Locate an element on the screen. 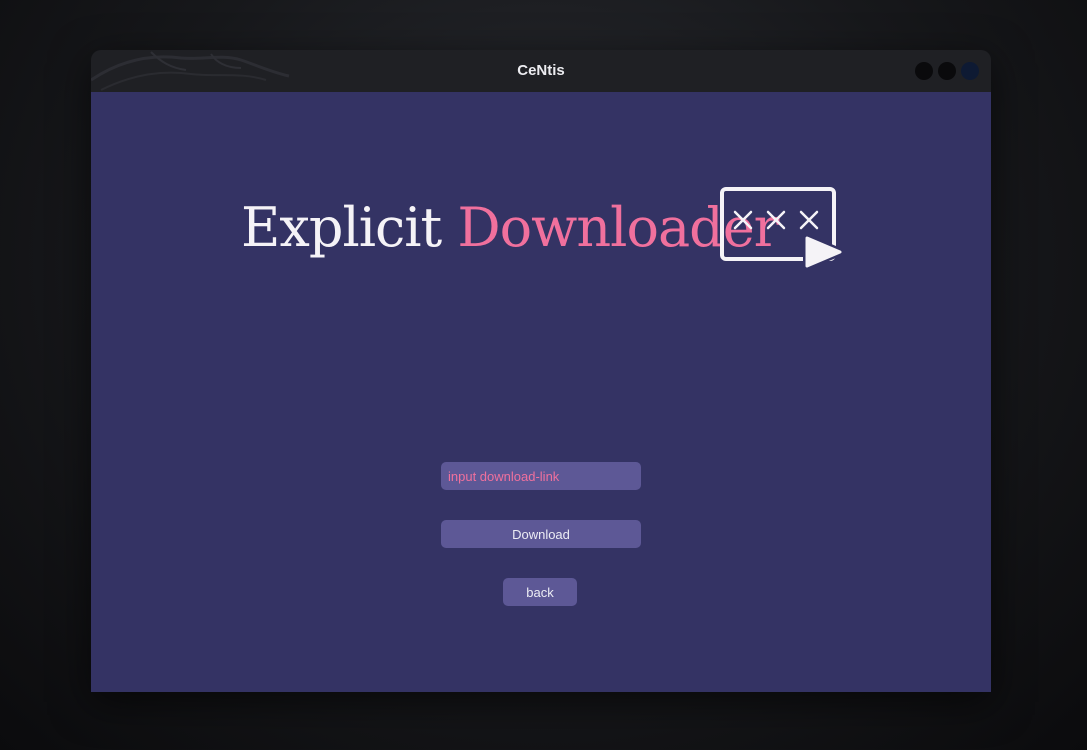 The width and height of the screenshot is (1087, 750). window-title: CeNtis is located at coordinates (541, 70).